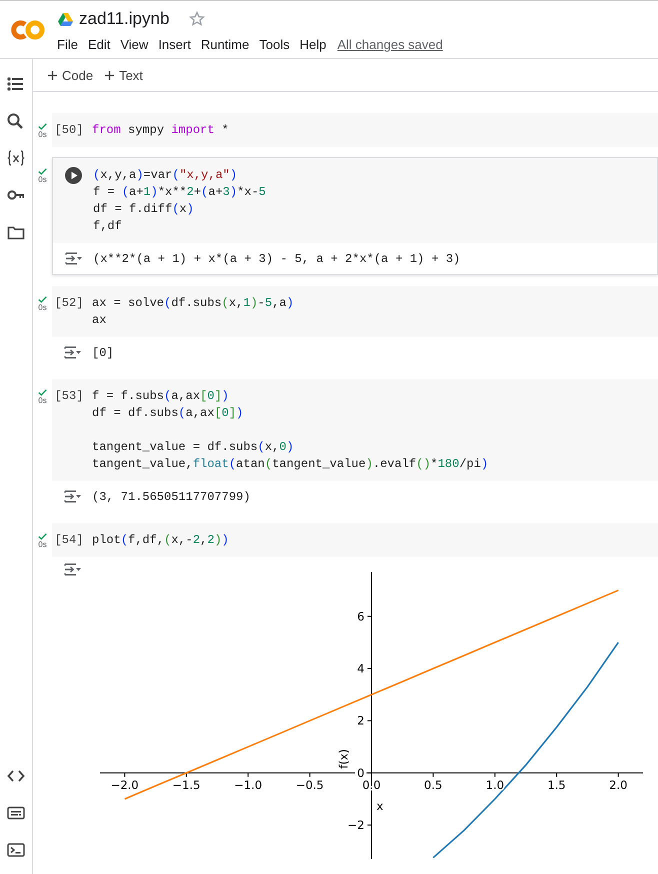  I want to click on tick-label: 0.5, so click(433, 785).